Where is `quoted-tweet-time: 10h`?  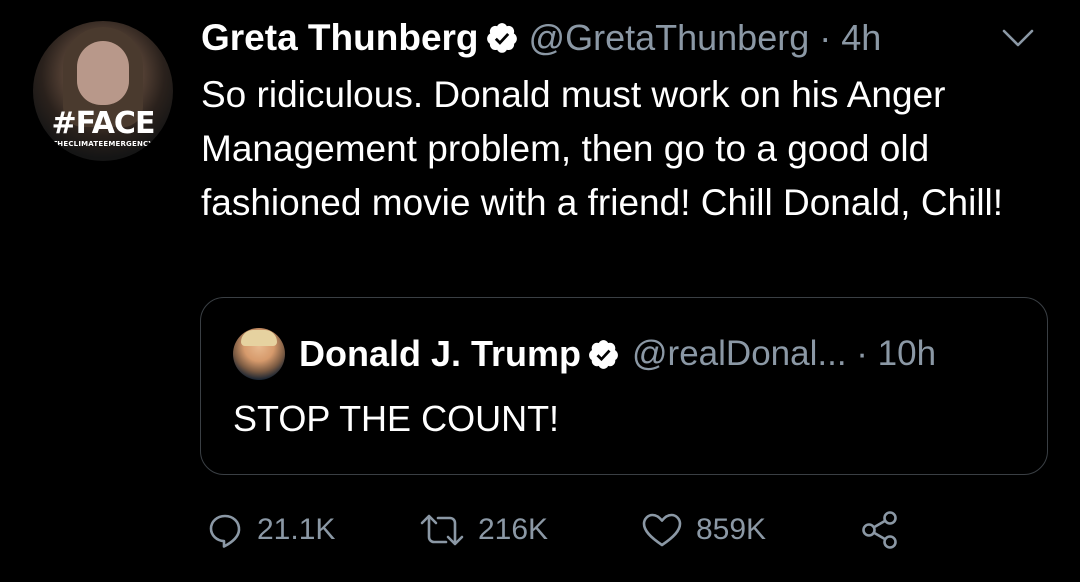
quoted-tweet-time: 10h is located at coordinates (907, 353).